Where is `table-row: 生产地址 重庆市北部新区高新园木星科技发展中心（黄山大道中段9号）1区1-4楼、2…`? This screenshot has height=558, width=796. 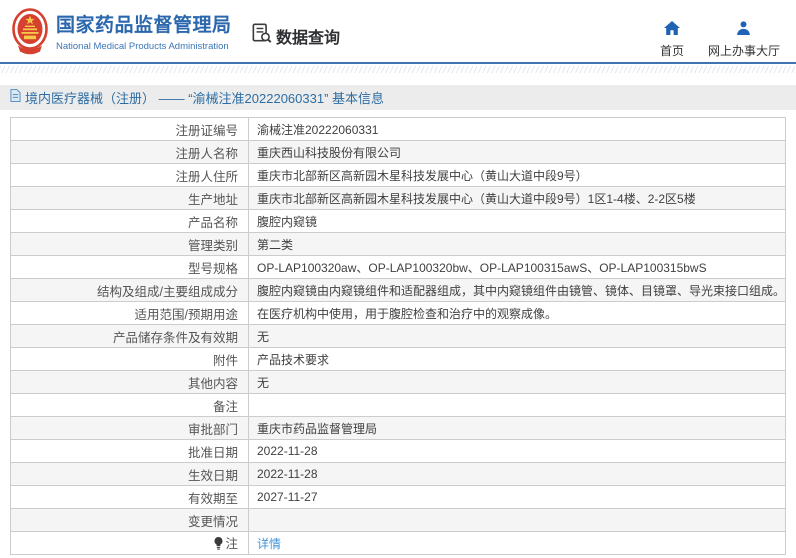
table-row: 生产地址 重庆市北部新区高新园木星科技发展中心（黄山大道中段9号）1区1-4楼、2… is located at coordinates (398, 198).